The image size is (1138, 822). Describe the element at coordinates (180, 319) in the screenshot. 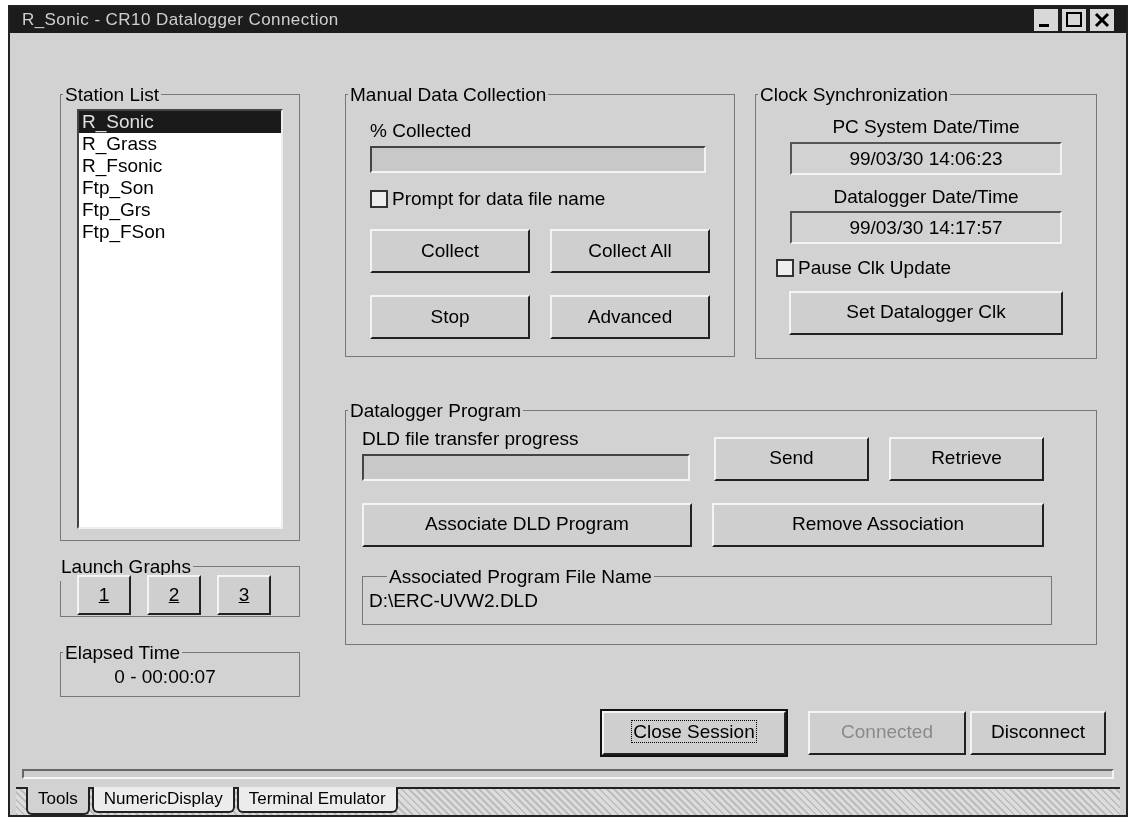

I see `station-listbox: R_Sonic R_Grass R_Fsonic Ftp_Son Ftp_Grs Ftp_FSon` at that location.